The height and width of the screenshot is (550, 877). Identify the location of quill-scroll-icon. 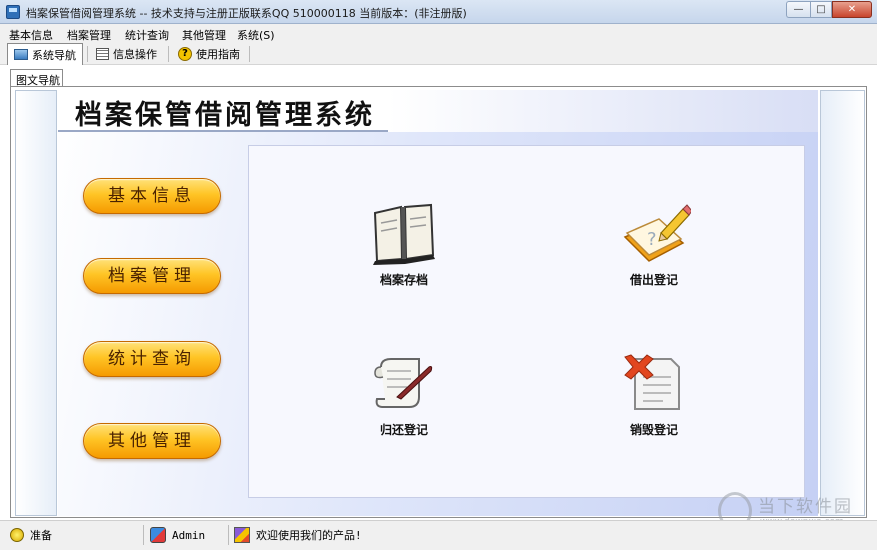
(403, 383).